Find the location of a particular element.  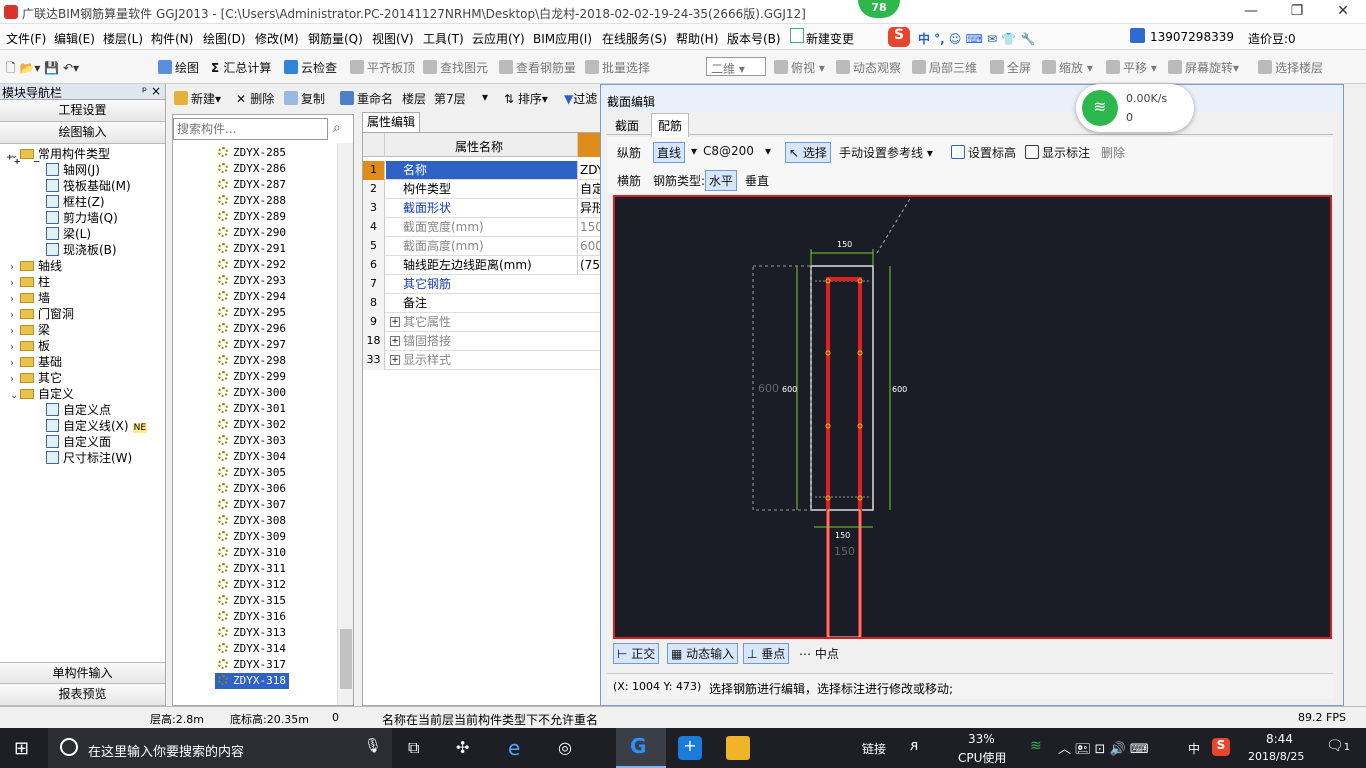

tray-link: 链接 is located at coordinates (874, 748).